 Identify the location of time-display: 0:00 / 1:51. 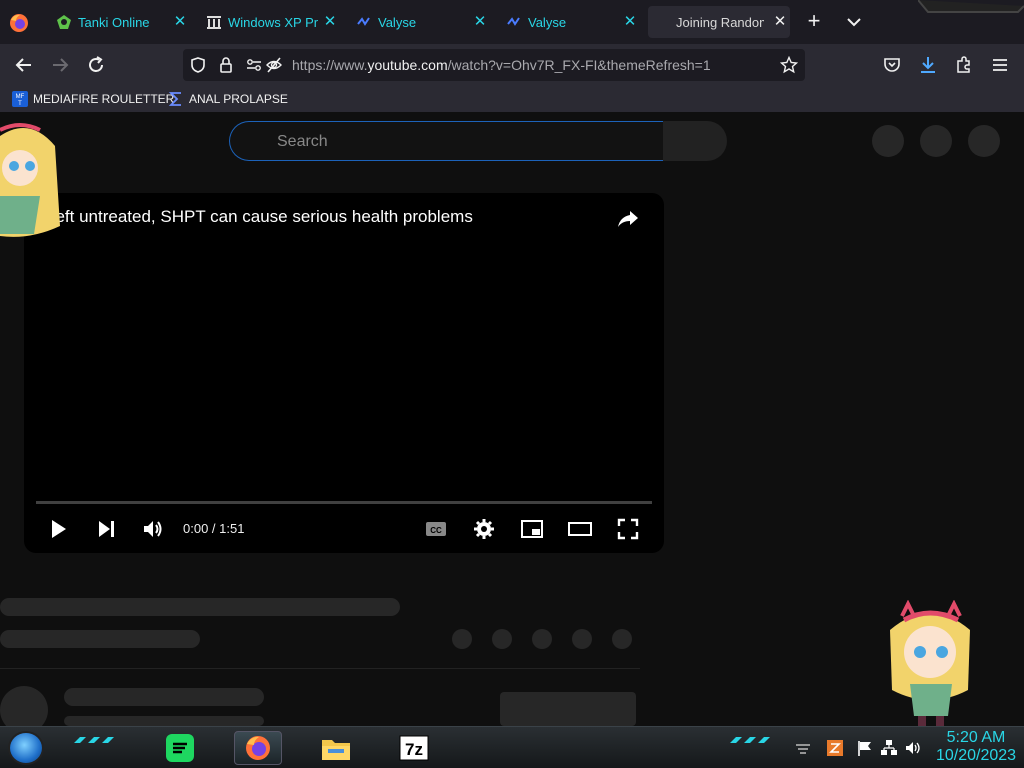
(214, 528).